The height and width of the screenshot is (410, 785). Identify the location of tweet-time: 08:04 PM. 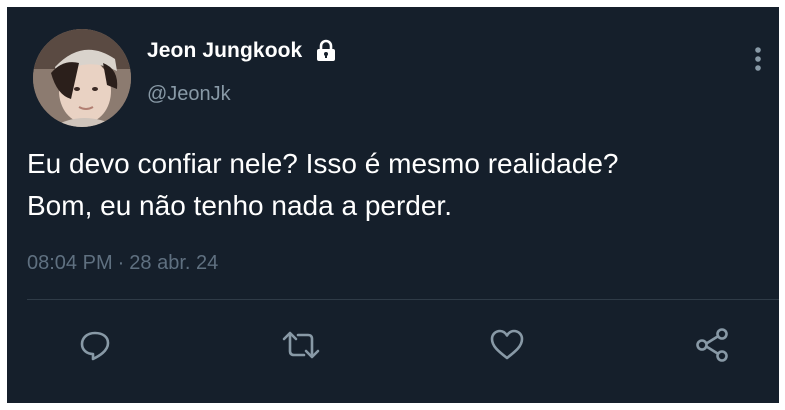
(70, 263).